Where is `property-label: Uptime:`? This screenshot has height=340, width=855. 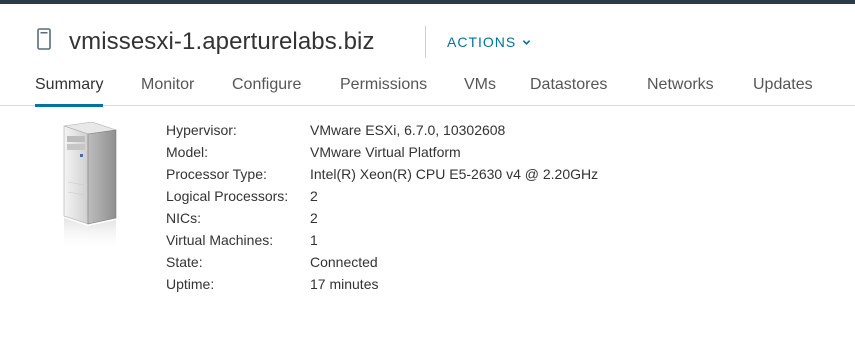 property-label: Uptime: is located at coordinates (190, 284).